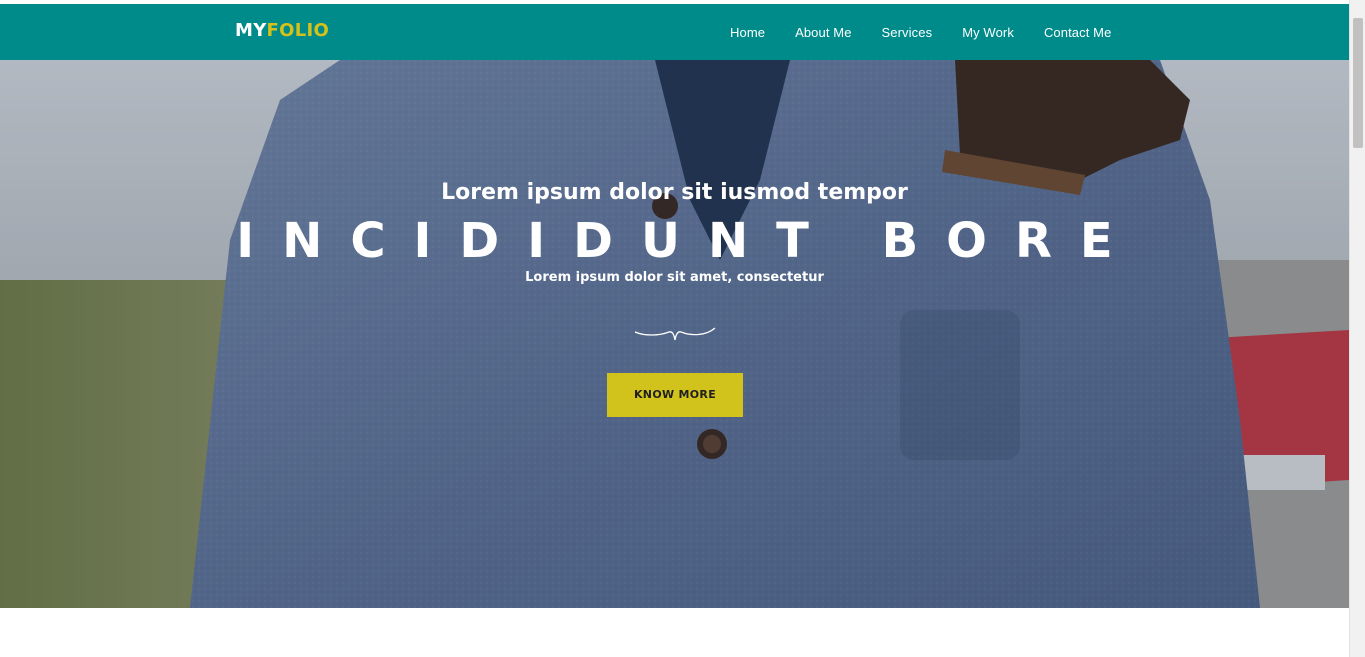 This screenshot has width=1365, height=657. What do you see at coordinates (907, 32) in the screenshot?
I see `nav-services: Services` at bounding box center [907, 32].